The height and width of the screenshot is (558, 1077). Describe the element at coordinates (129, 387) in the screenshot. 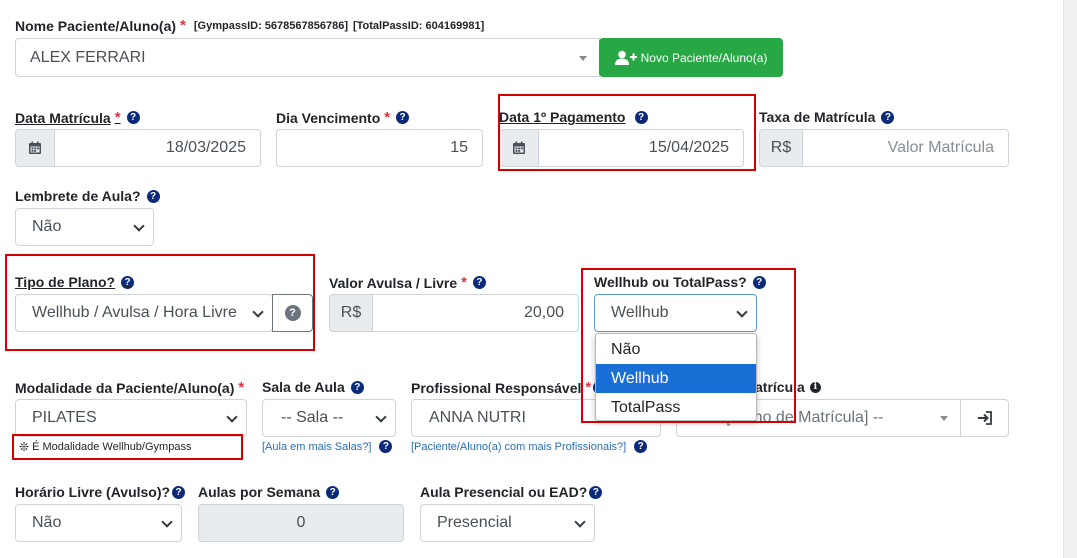

I see `modalidade-label-row: Modalidade da Paciente/Aluno(a) *` at that location.